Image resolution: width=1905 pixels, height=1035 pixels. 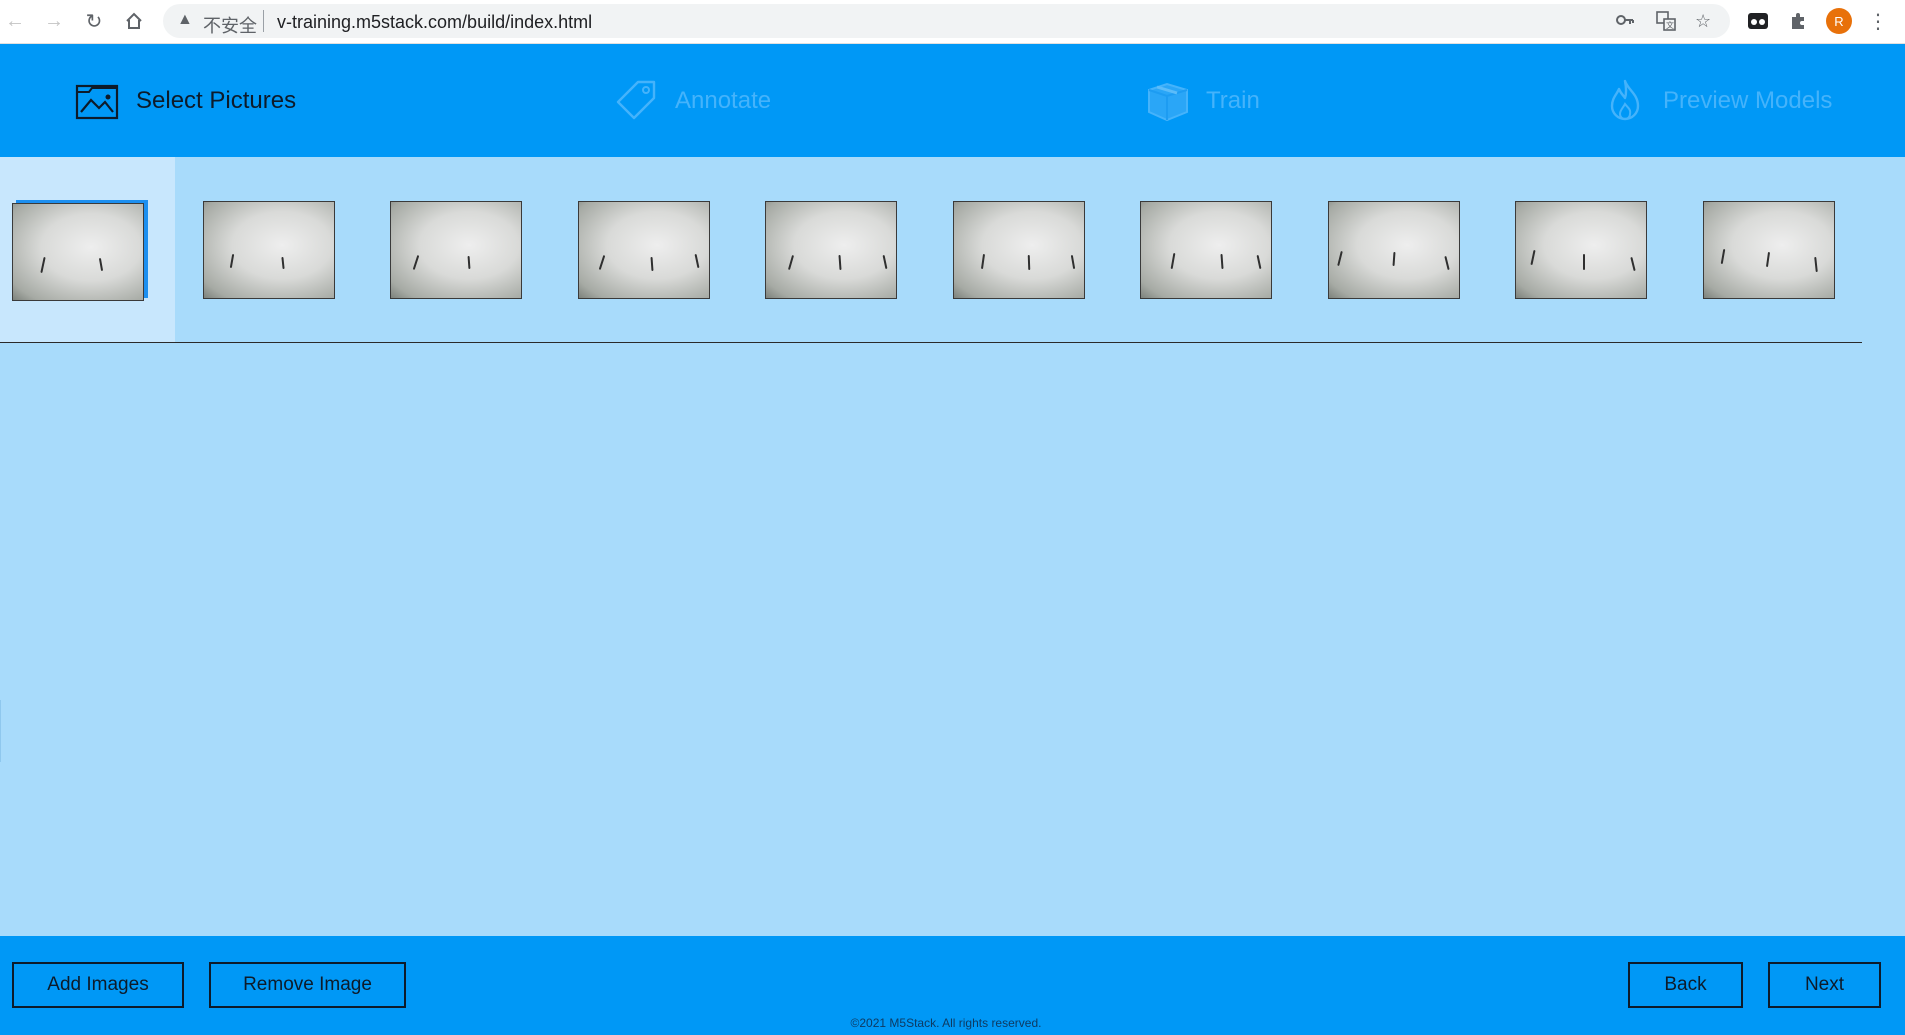 I want to click on scroll-edge, so click(x=0, y=731).